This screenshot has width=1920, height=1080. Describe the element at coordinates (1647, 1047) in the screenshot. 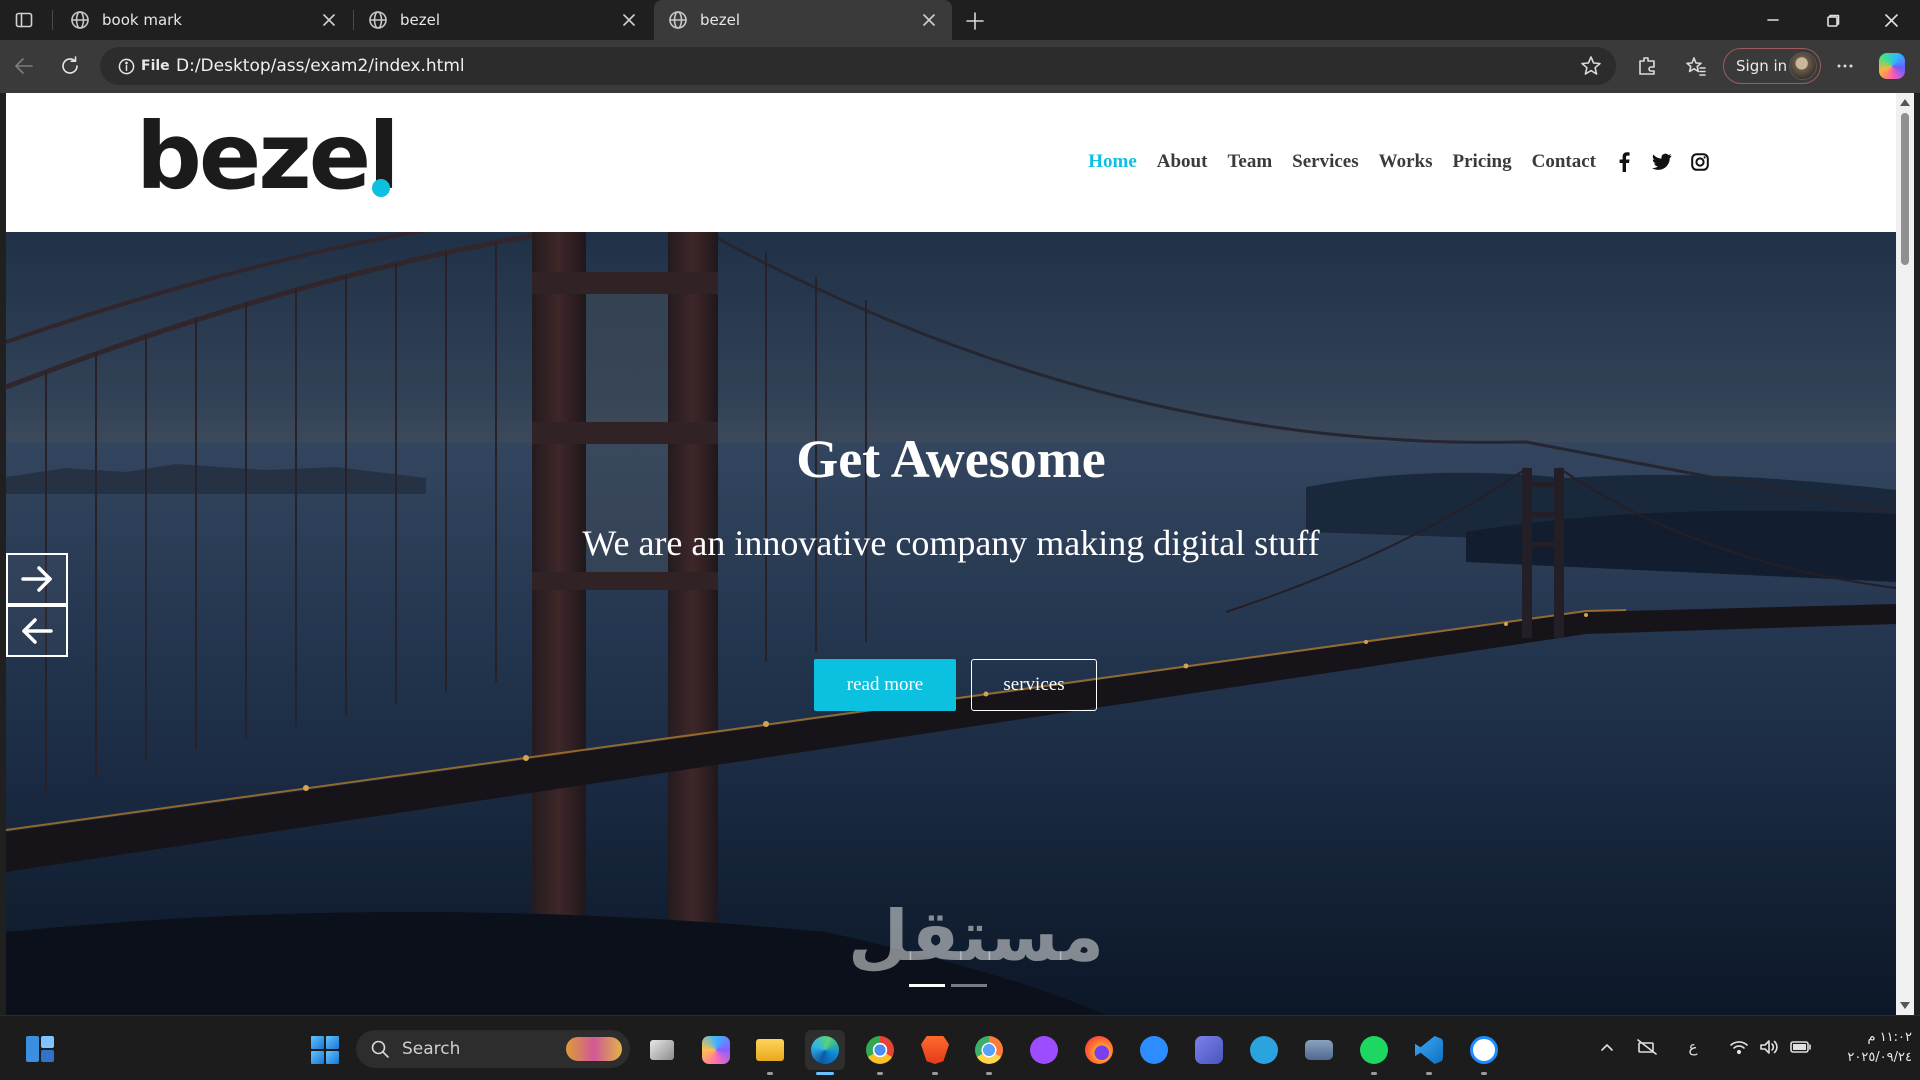

I see `network-off-icon` at that location.